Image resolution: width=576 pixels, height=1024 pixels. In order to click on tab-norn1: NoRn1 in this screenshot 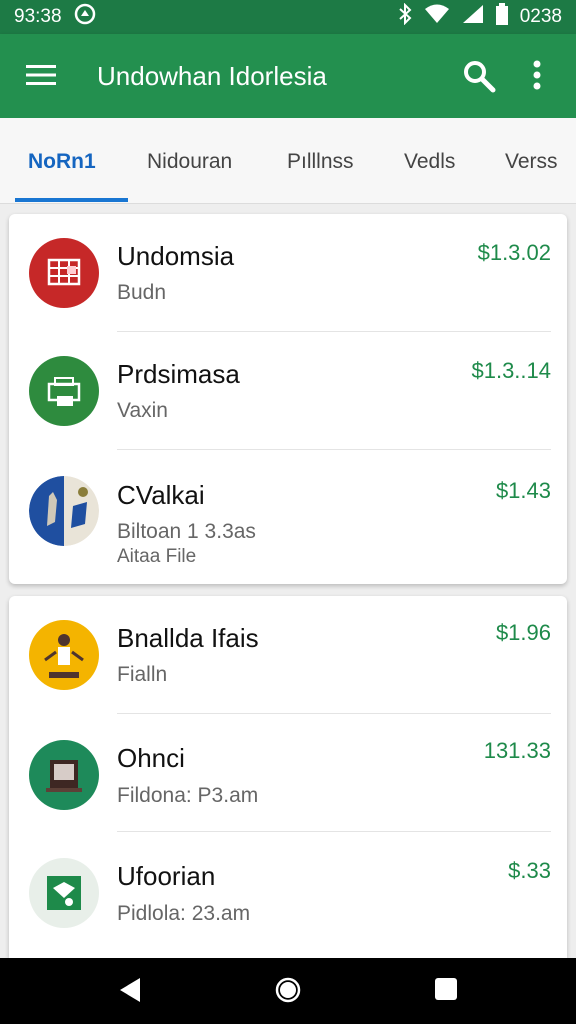, I will do `click(62, 162)`.